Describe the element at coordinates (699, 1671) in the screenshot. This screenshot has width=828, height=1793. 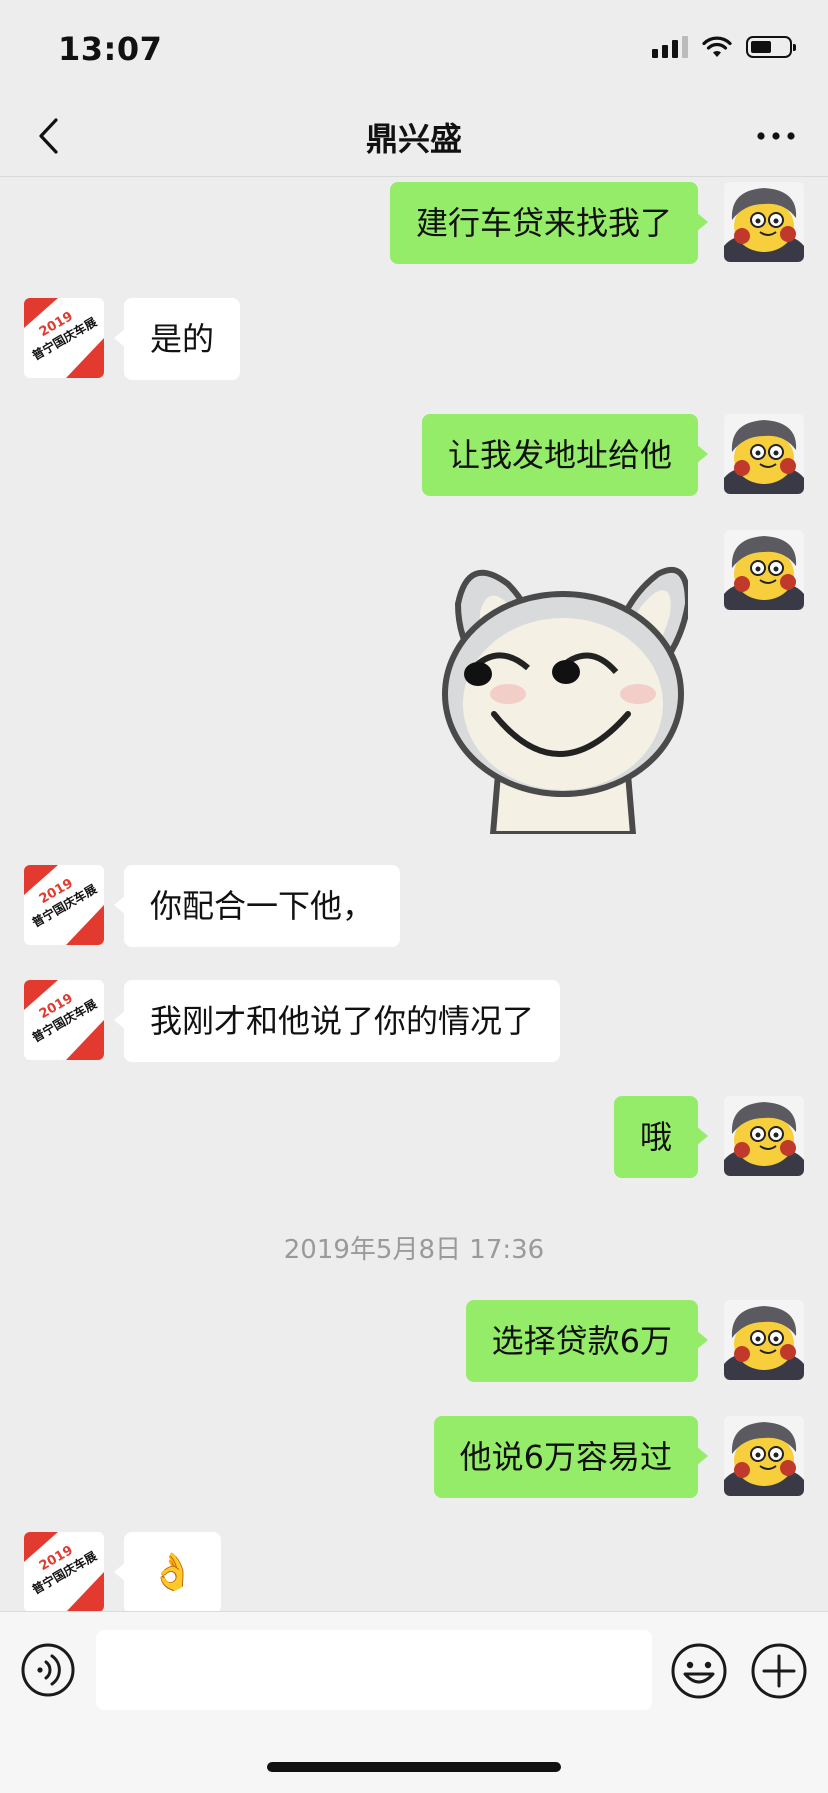
I see `emoji-icon` at that location.